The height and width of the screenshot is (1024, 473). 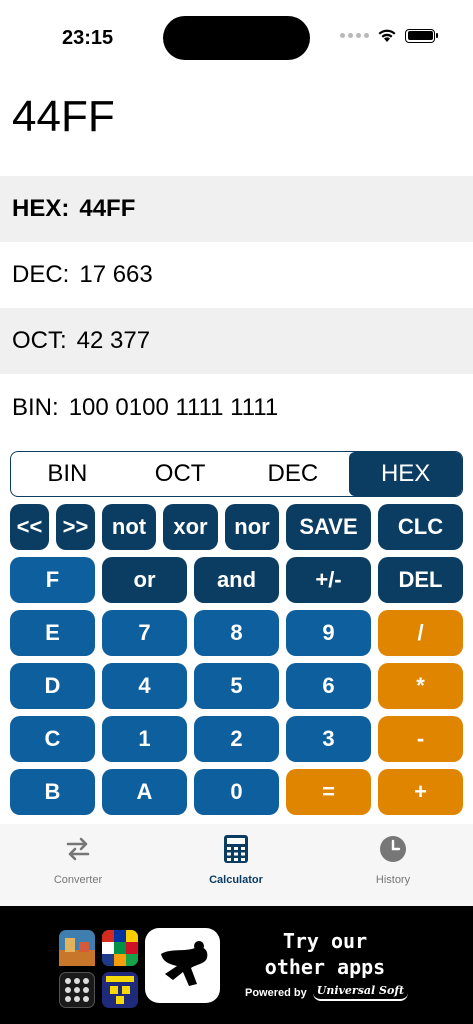 I want to click on xor-button: xor, so click(x=190, y=527).